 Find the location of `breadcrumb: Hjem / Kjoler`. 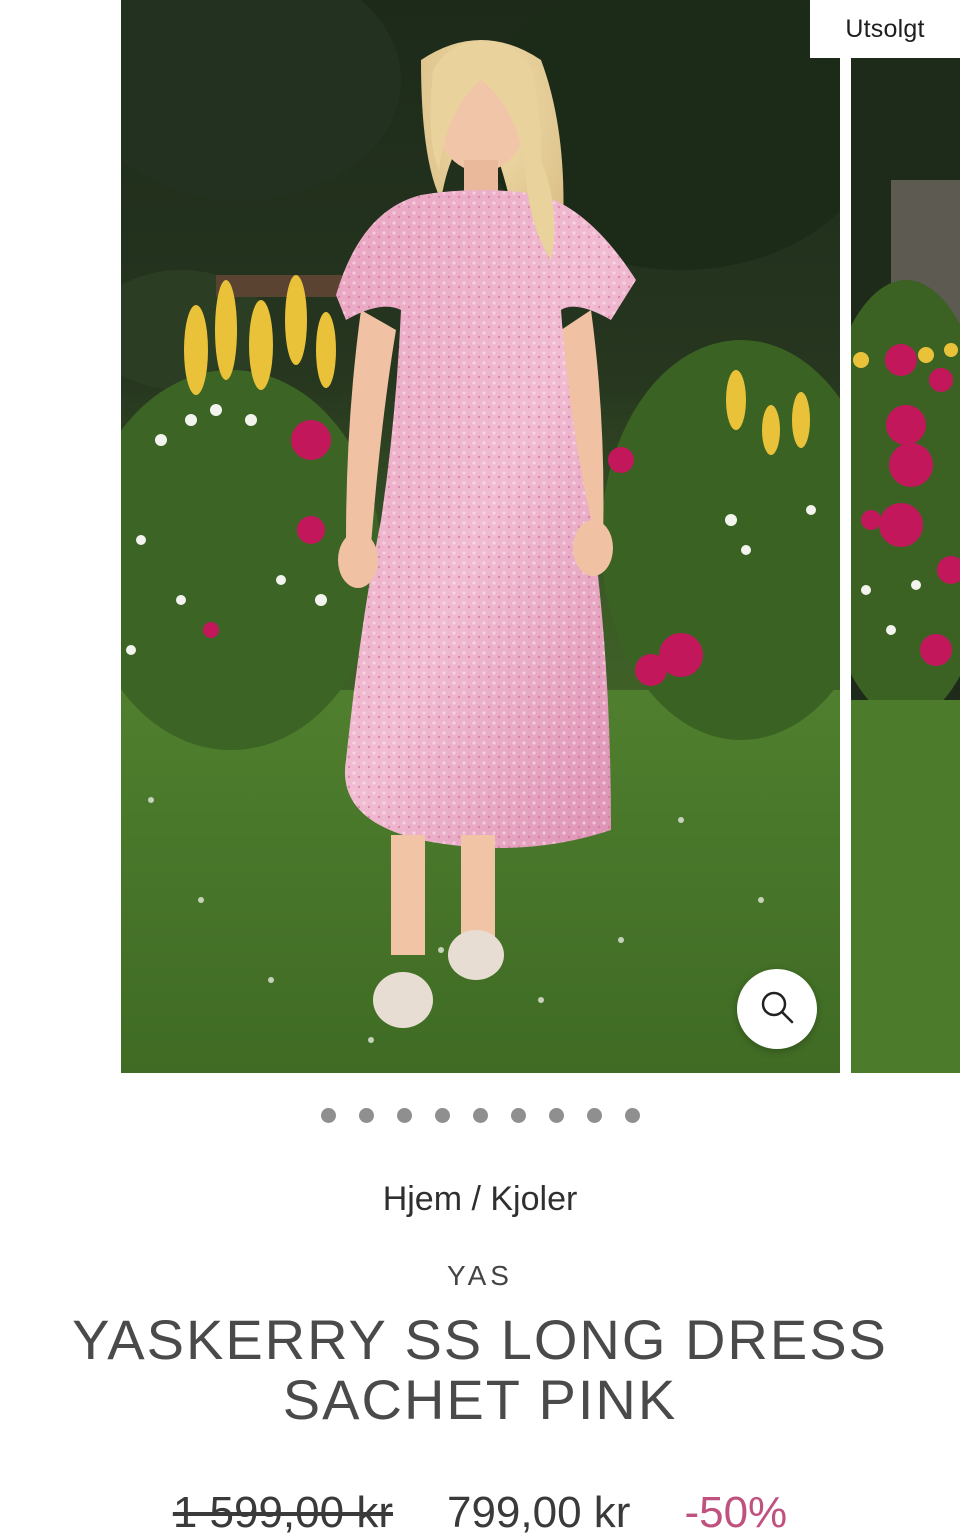

breadcrumb: Hjem / Kjoler is located at coordinates (480, 1199).